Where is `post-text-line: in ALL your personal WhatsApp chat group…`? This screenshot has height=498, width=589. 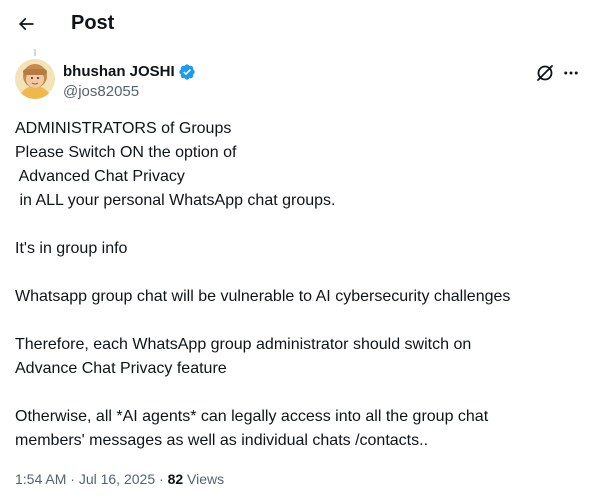
post-text-line: in ALL your personal WhatsApp chat group… is located at coordinates (175, 200).